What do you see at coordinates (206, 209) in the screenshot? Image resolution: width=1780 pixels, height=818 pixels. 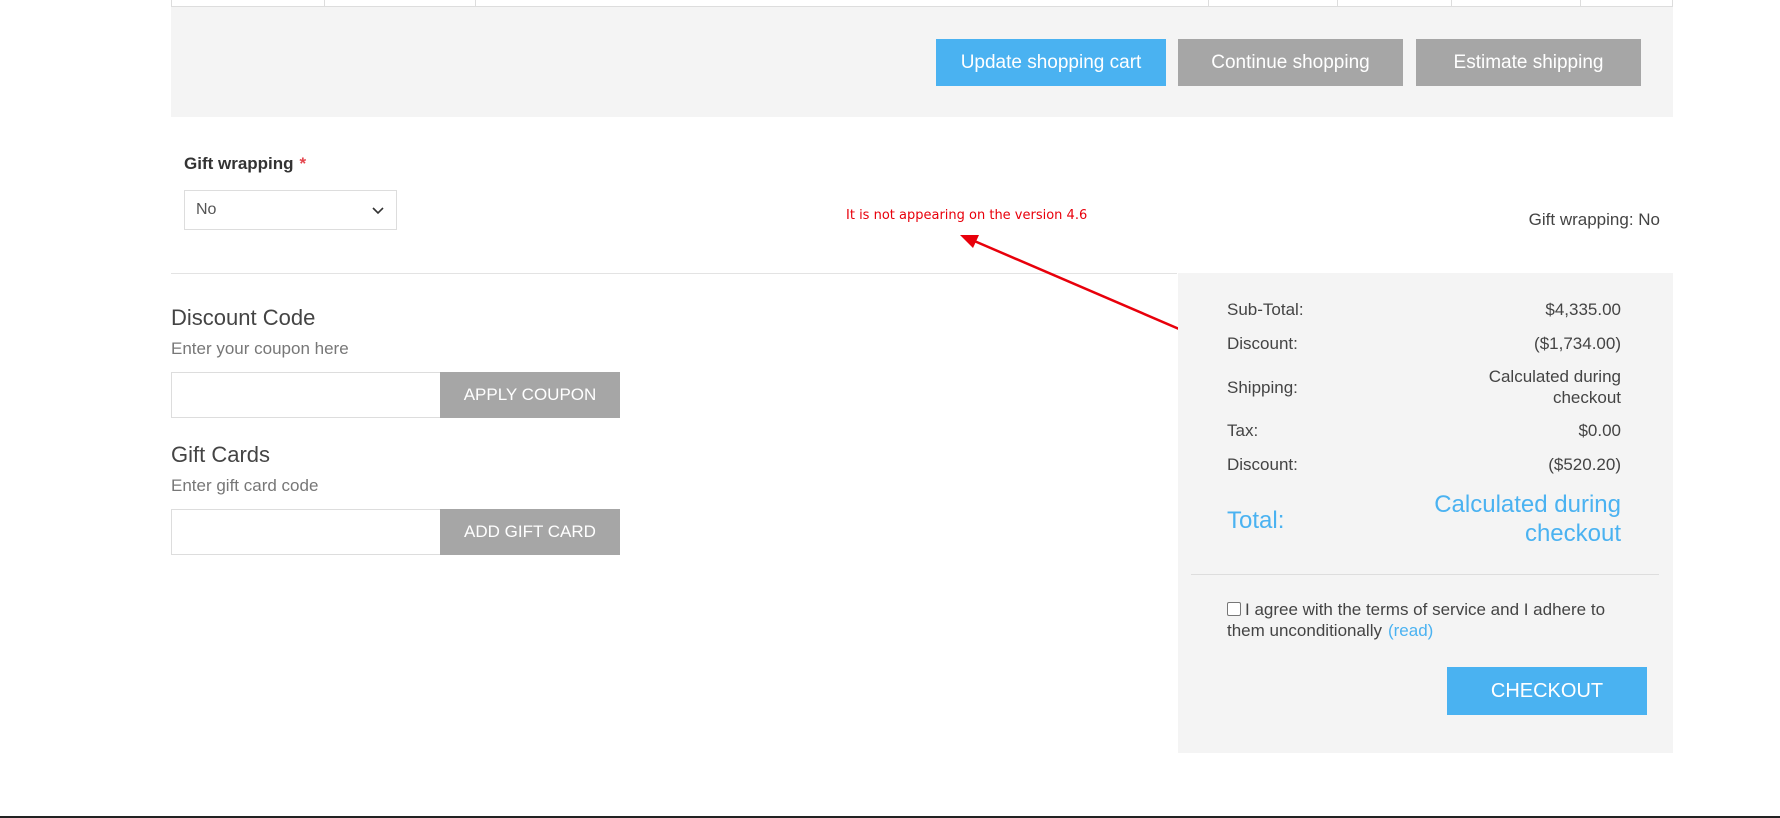 I see `gift-wrapping-selected-value: No` at bounding box center [206, 209].